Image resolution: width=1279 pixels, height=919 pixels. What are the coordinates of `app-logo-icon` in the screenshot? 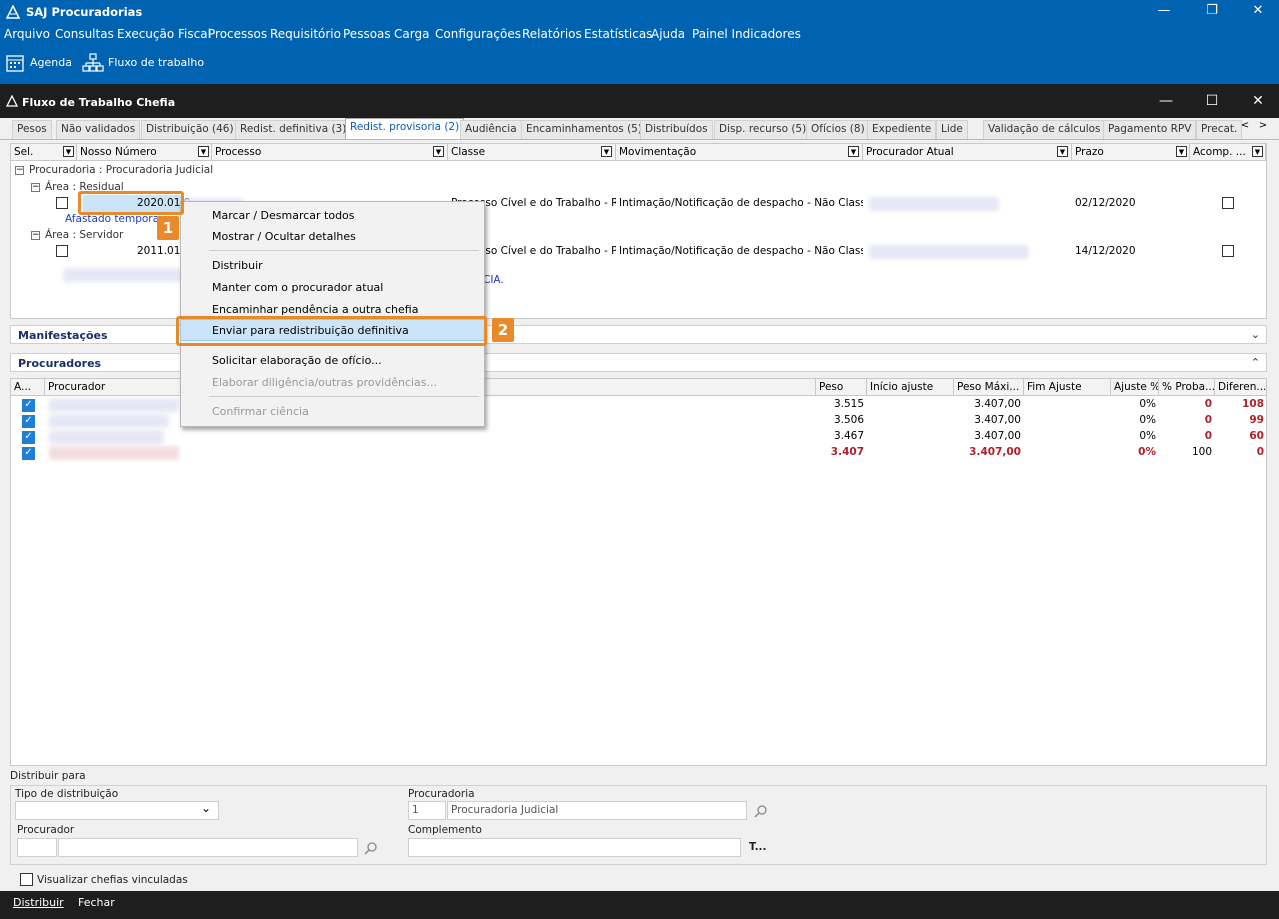 It's located at (13, 12).